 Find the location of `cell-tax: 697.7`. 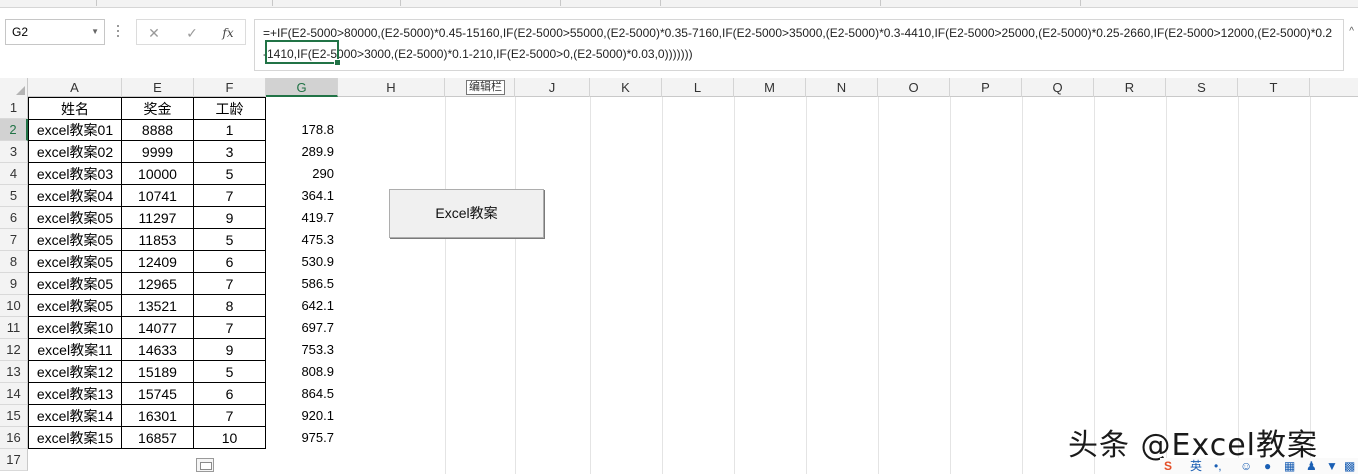

cell-tax: 697.7 is located at coordinates (302, 328).